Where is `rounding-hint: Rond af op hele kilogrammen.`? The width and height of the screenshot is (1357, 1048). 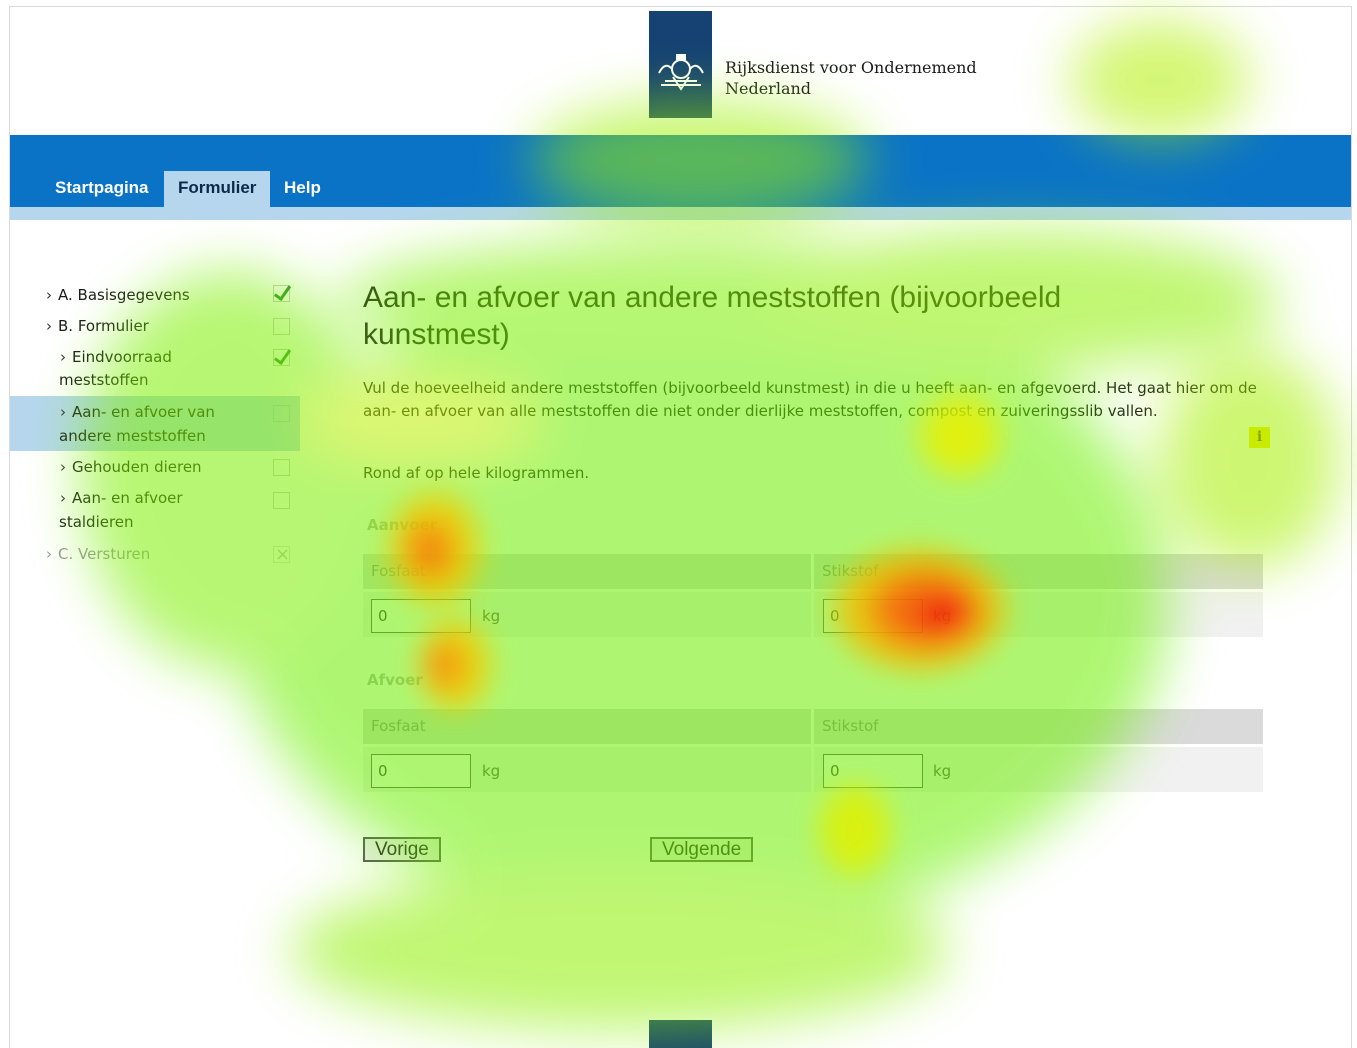
rounding-hint: Rond af op hele kilogrammen. is located at coordinates (476, 473).